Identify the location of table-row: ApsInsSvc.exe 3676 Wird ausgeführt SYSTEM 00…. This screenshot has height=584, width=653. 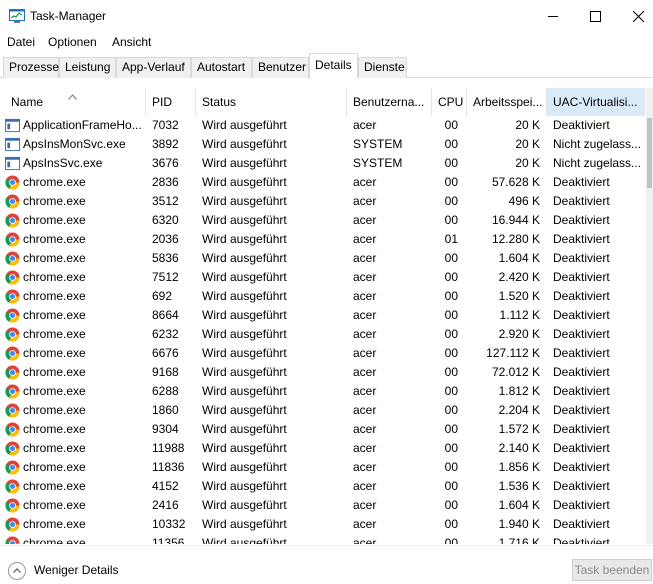
(322, 163).